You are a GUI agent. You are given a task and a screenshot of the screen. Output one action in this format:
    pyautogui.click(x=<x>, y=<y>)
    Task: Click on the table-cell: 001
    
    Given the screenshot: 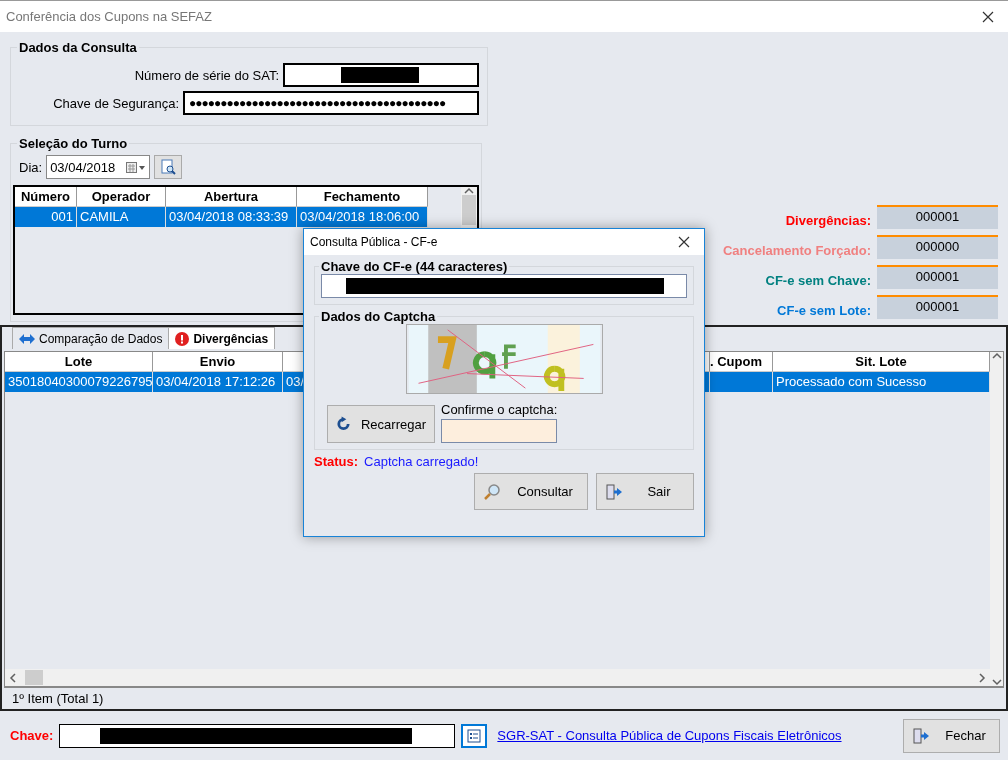 What is the action you would take?
    pyautogui.click(x=46, y=217)
    